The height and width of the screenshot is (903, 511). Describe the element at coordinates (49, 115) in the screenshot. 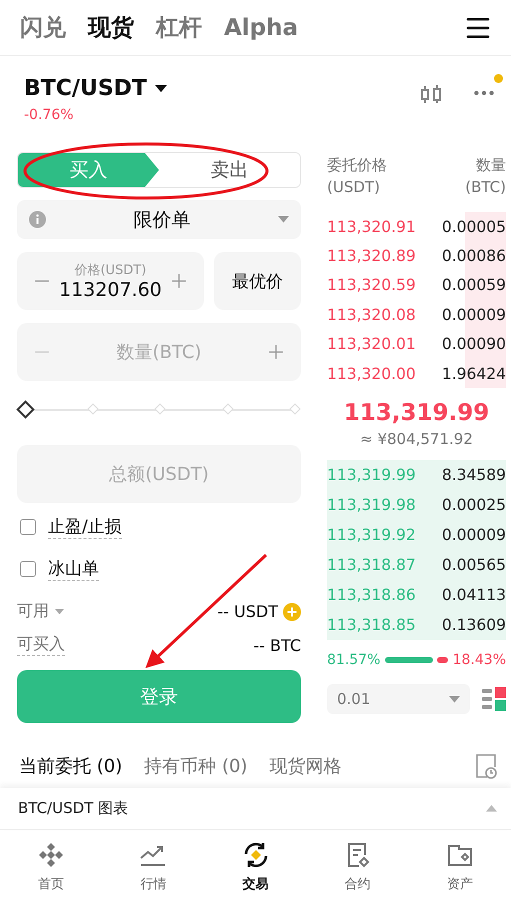

I see `price-change: -0.76%` at that location.